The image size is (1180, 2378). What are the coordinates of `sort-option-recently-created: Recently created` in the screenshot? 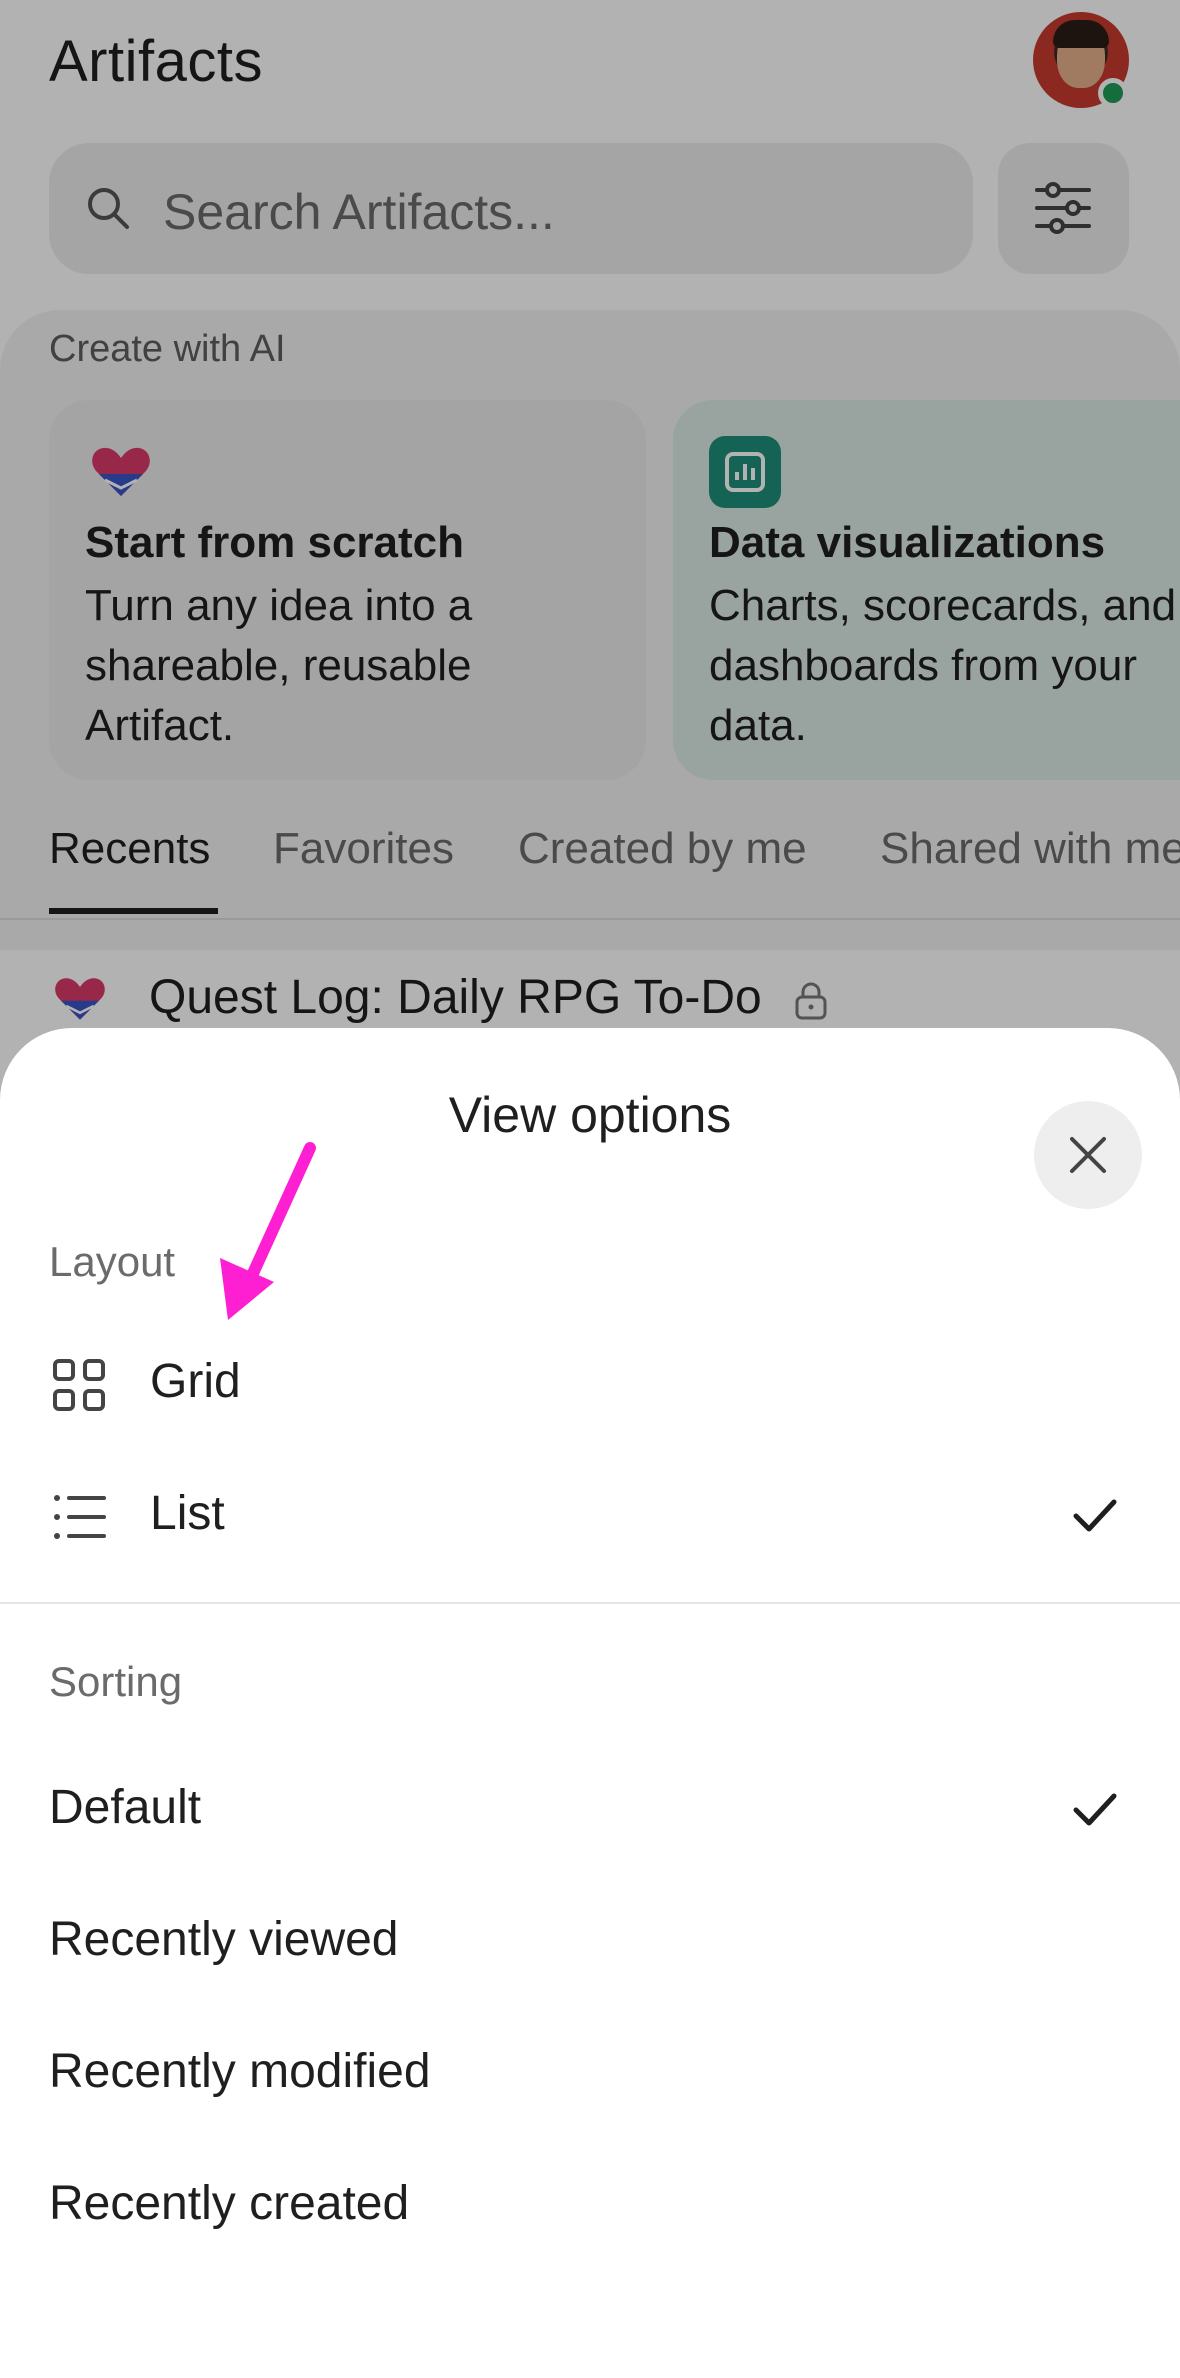 It's located at (590, 2206).